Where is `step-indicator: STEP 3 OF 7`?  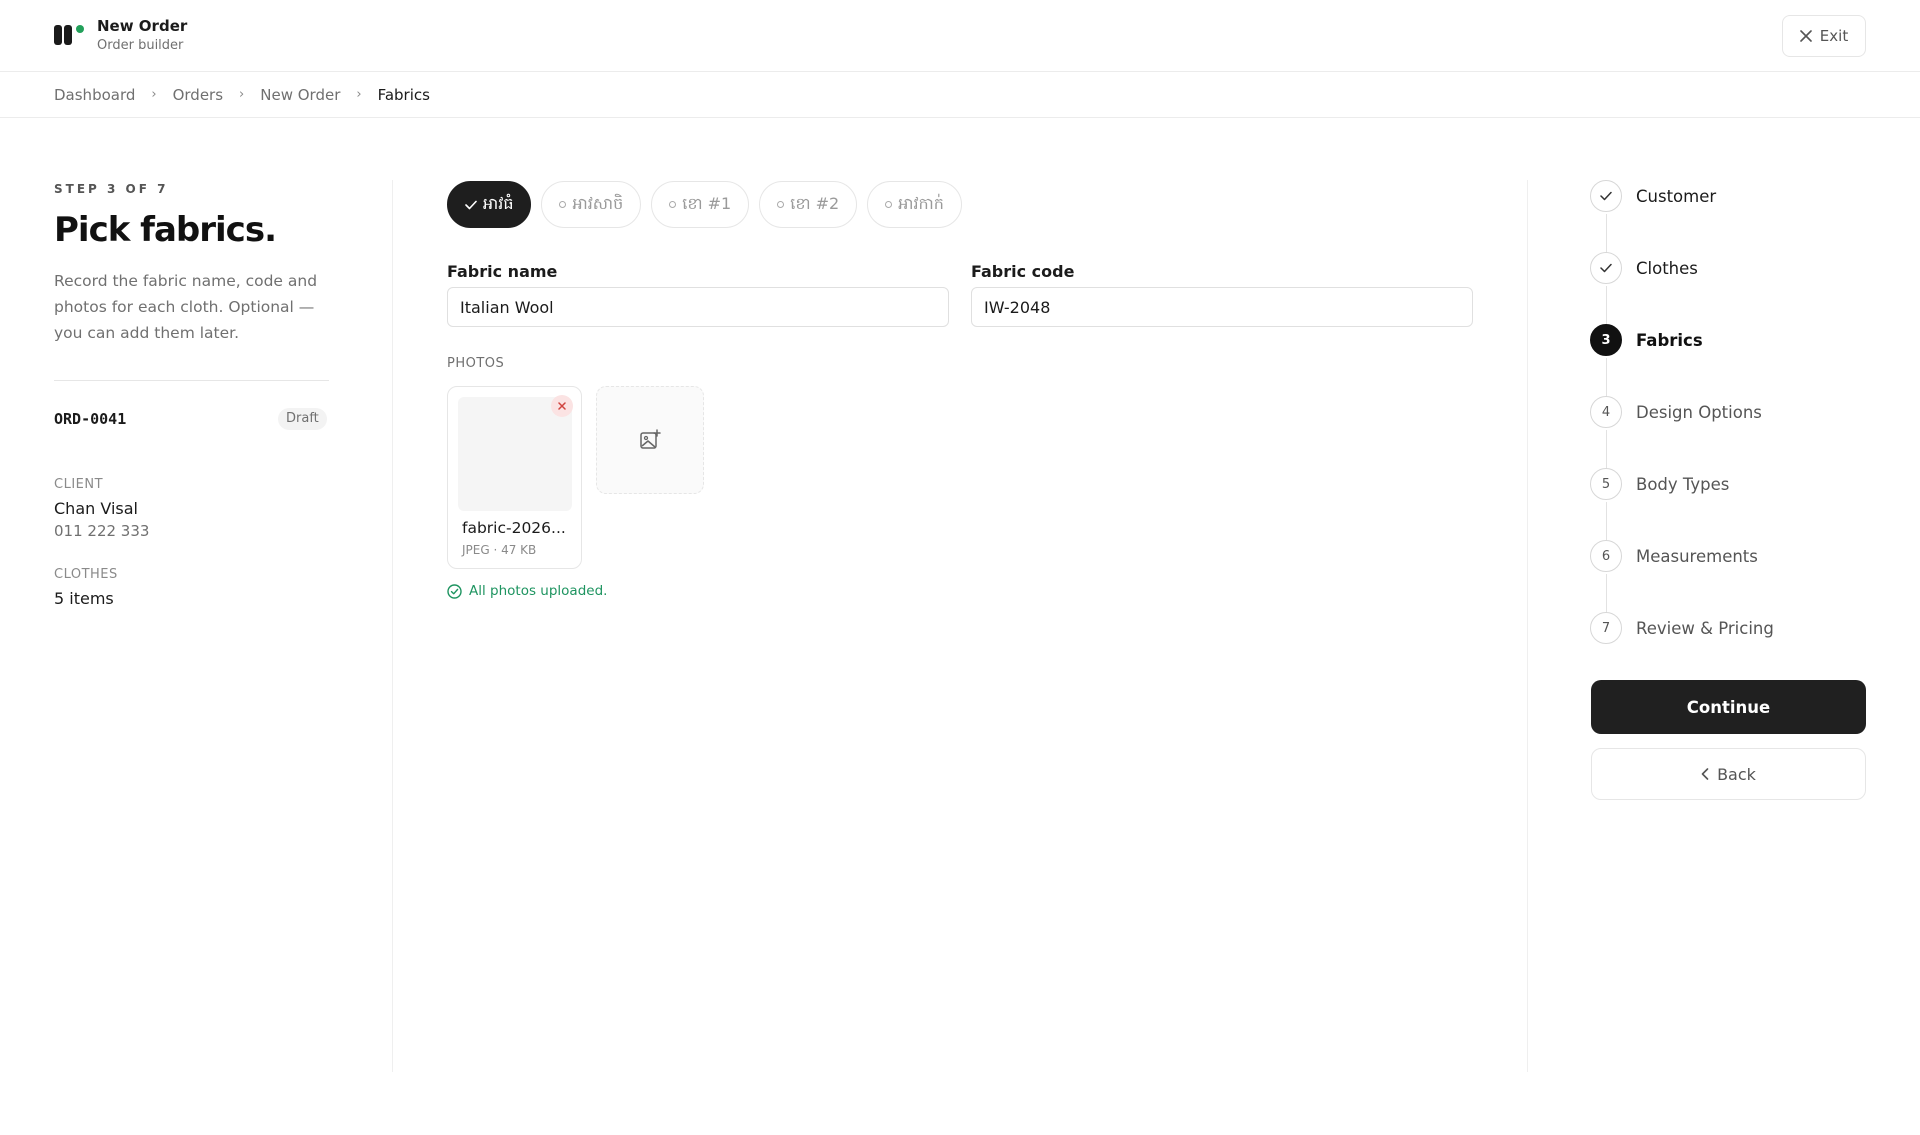 step-indicator: STEP 3 OF 7 is located at coordinates (111, 189).